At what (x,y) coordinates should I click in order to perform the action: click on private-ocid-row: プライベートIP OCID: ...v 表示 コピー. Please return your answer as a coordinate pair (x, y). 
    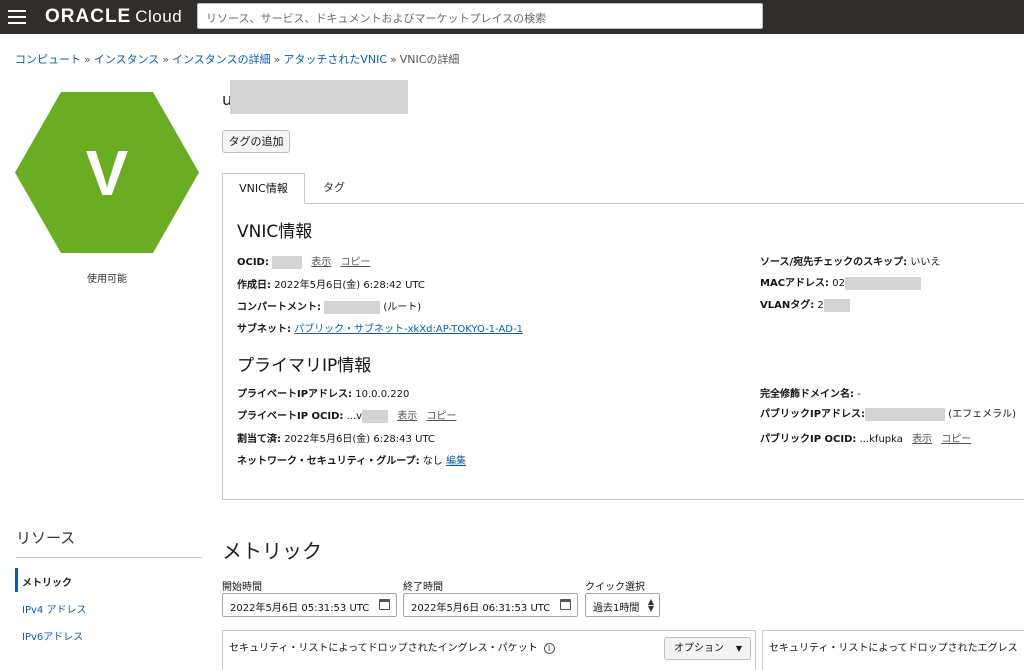
    Looking at the image, I should click on (346, 415).